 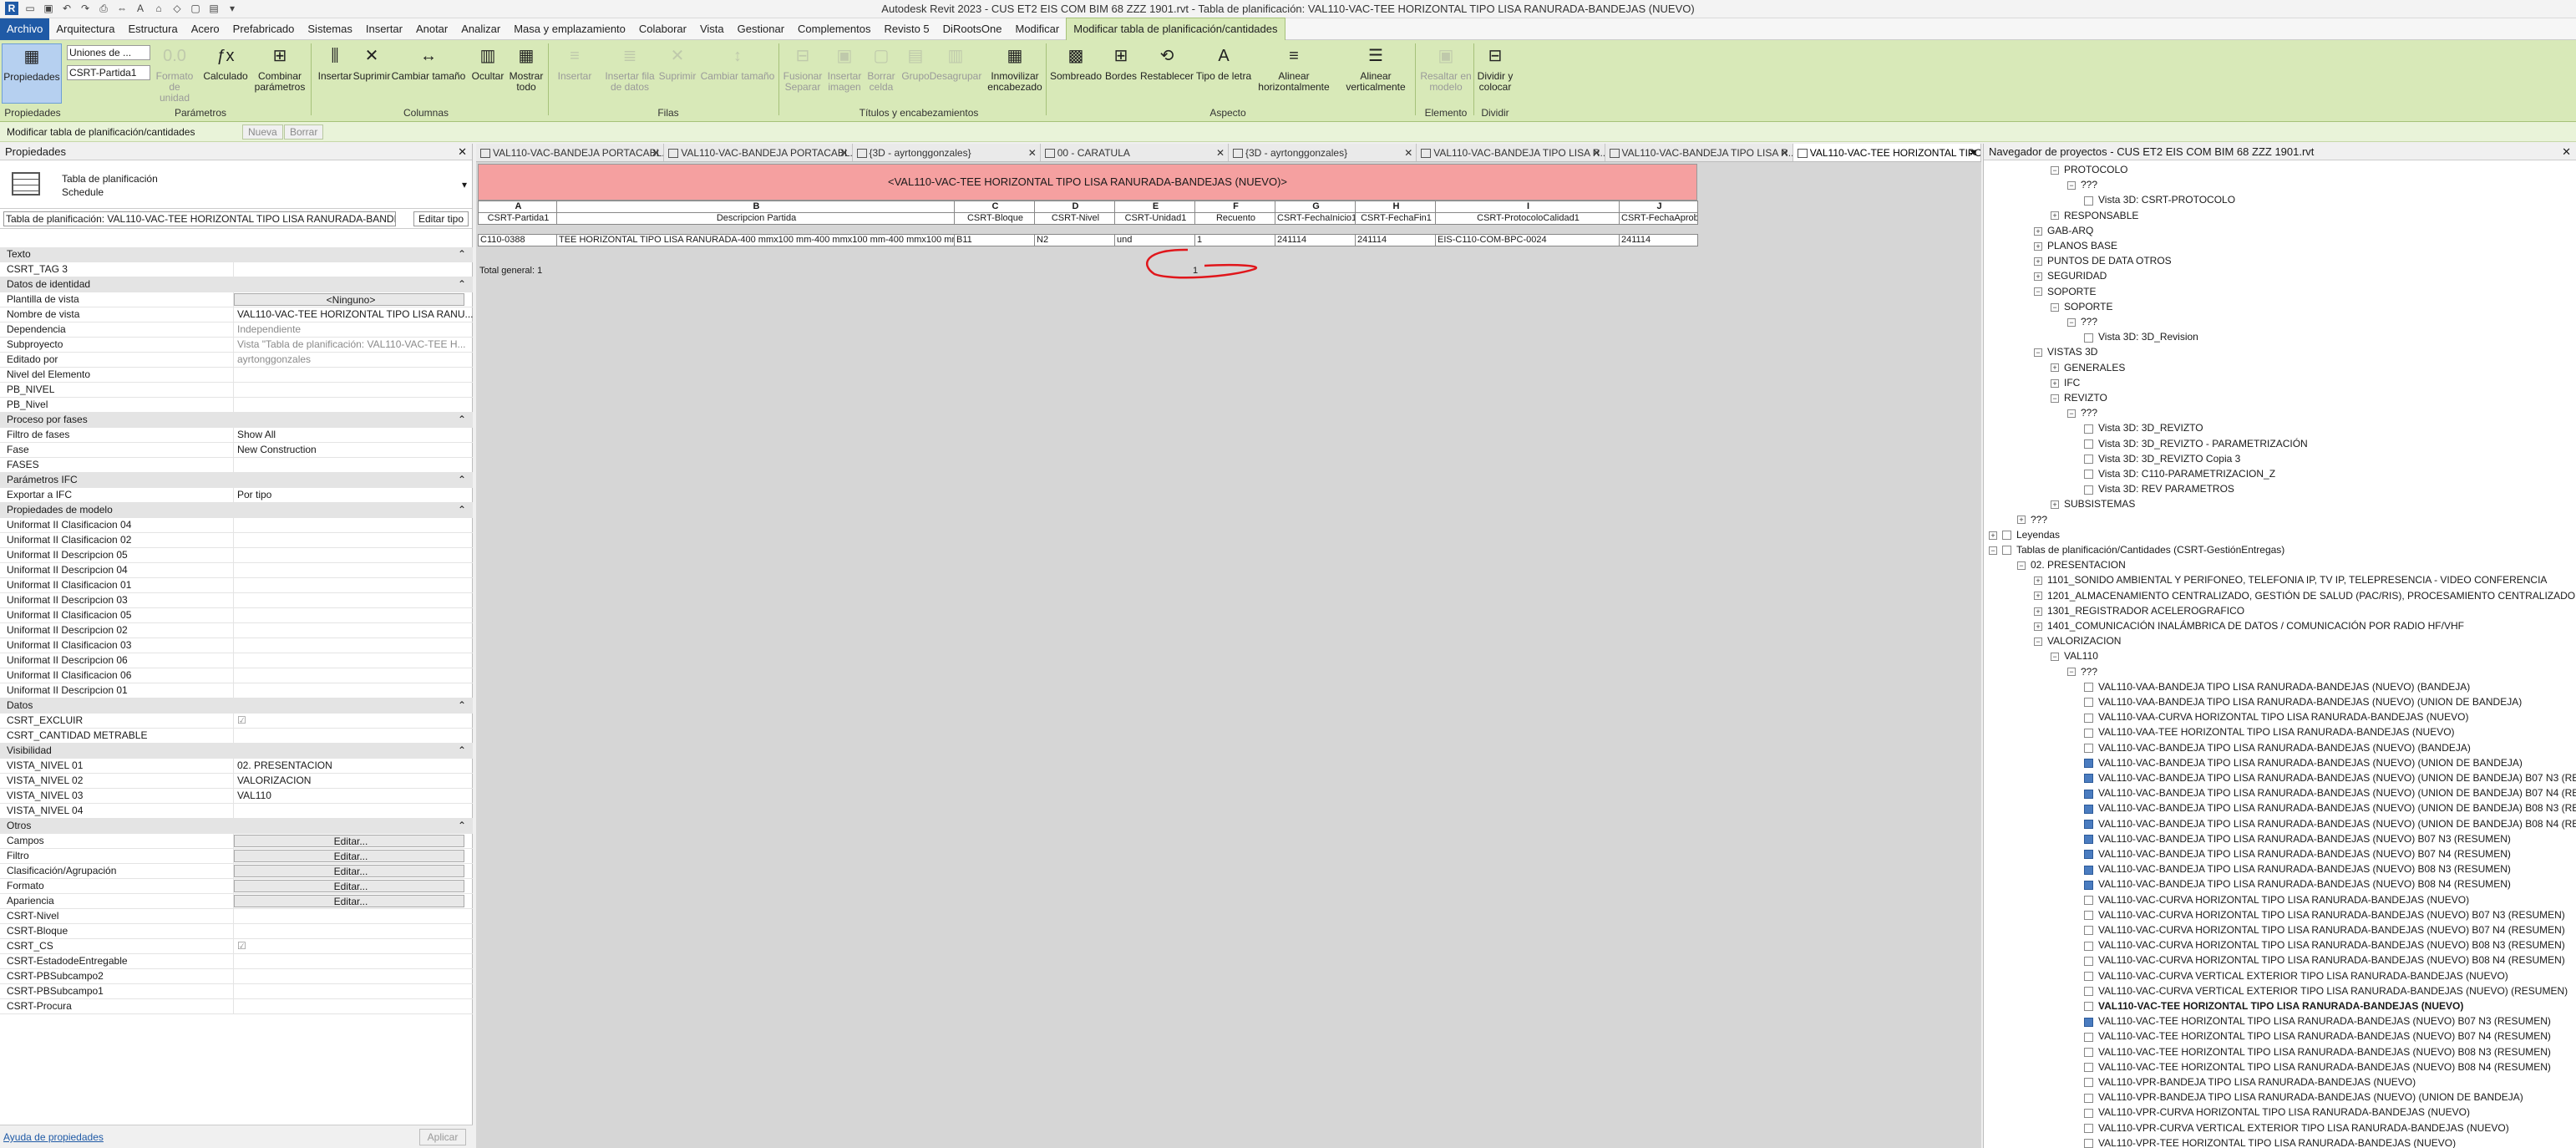 I want to click on ribbon-tab: Insertar, so click(x=384, y=29).